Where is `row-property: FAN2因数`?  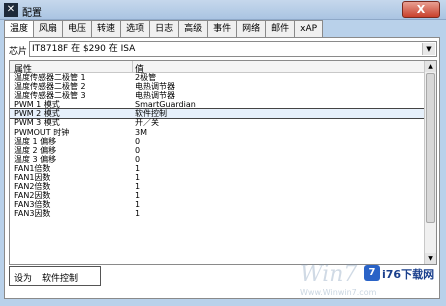
row-property: FAN2因数 is located at coordinates (32, 196).